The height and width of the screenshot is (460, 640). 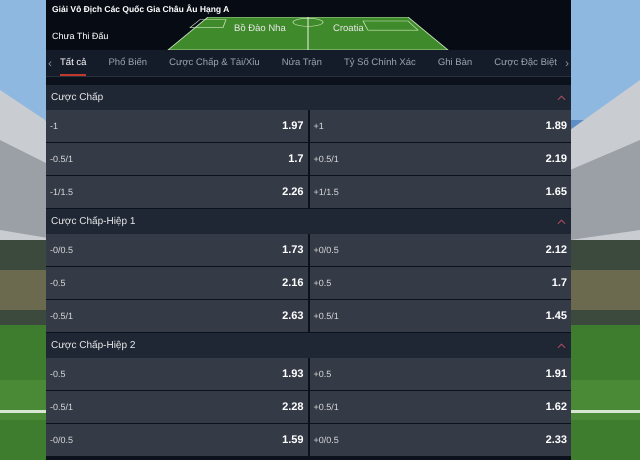 What do you see at coordinates (177, 250) in the screenshot?
I see `odds-button: -0/0.5 1.73` at bounding box center [177, 250].